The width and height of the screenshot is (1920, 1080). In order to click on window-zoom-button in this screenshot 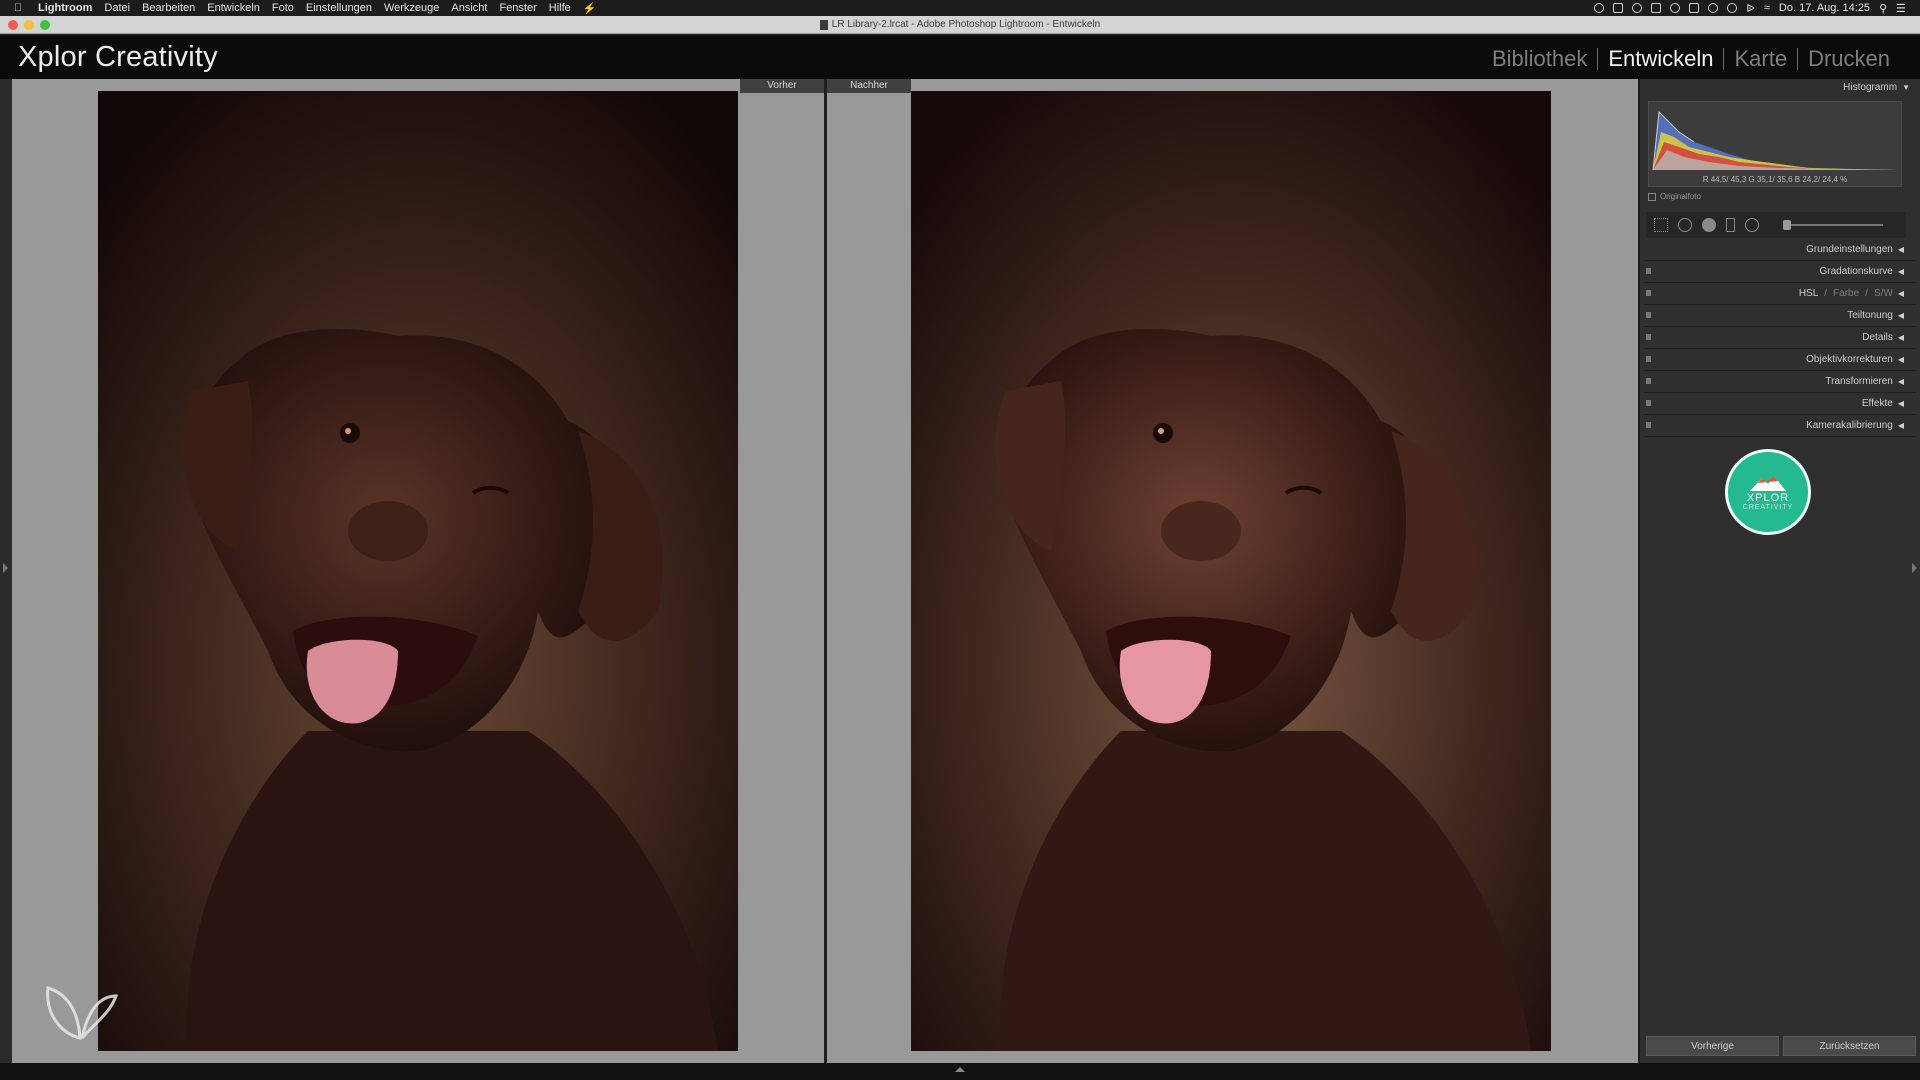, I will do `click(45, 25)`.